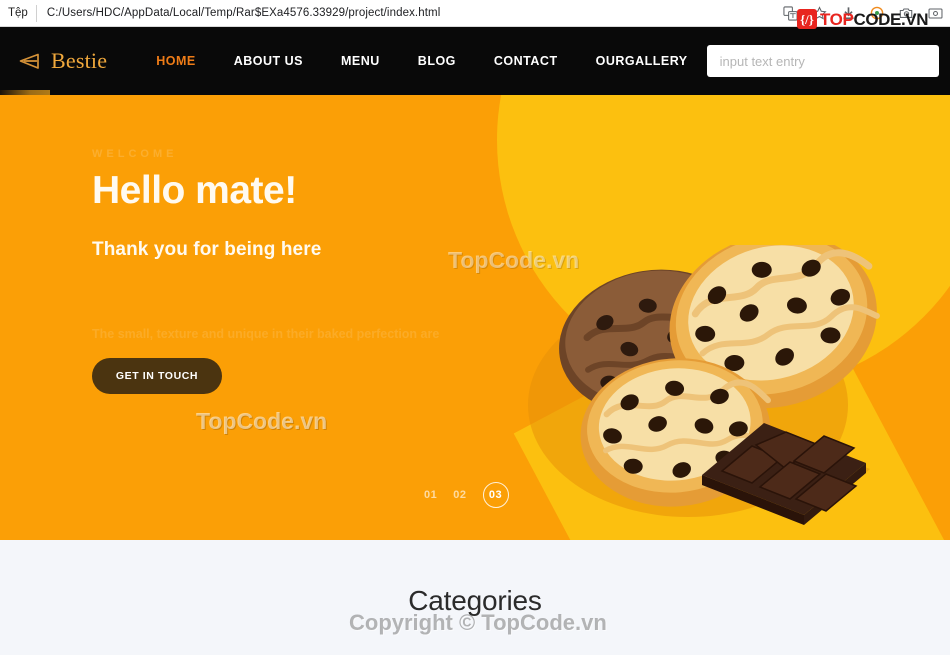 The image size is (950, 655). I want to click on bookmark-star-icon, so click(819, 13).